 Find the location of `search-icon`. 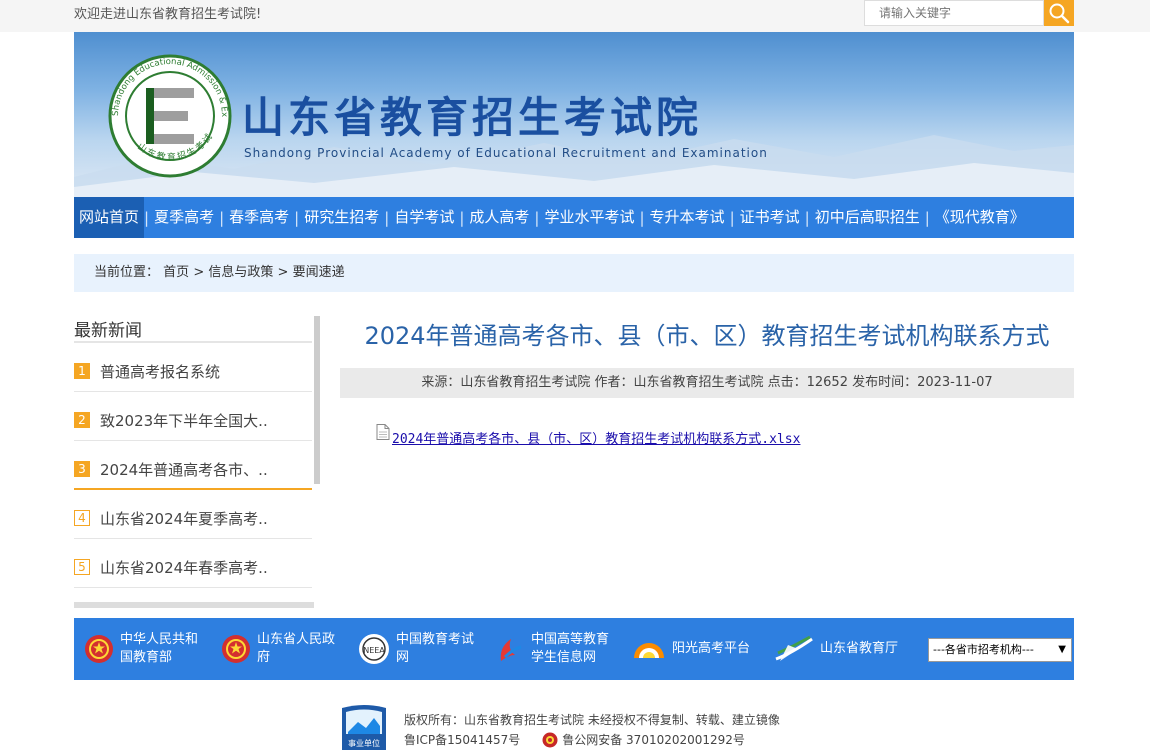

search-icon is located at coordinates (1059, 13).